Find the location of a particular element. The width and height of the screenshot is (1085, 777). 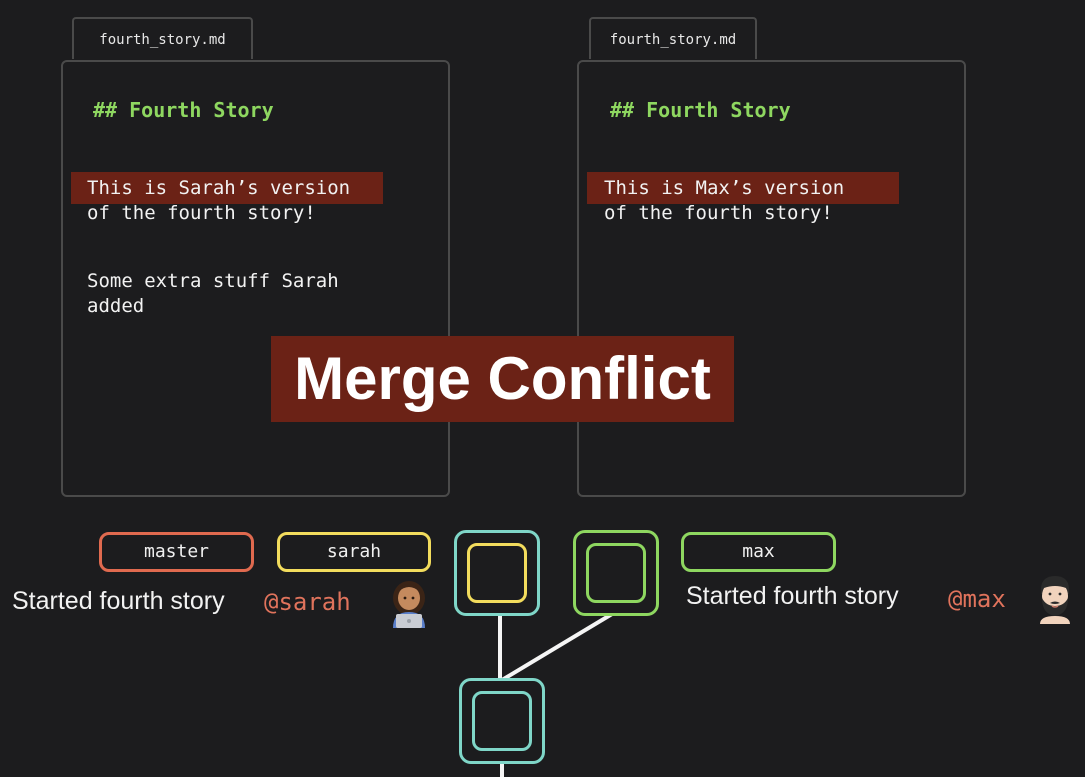

parent-commit-inner is located at coordinates (502, 721).